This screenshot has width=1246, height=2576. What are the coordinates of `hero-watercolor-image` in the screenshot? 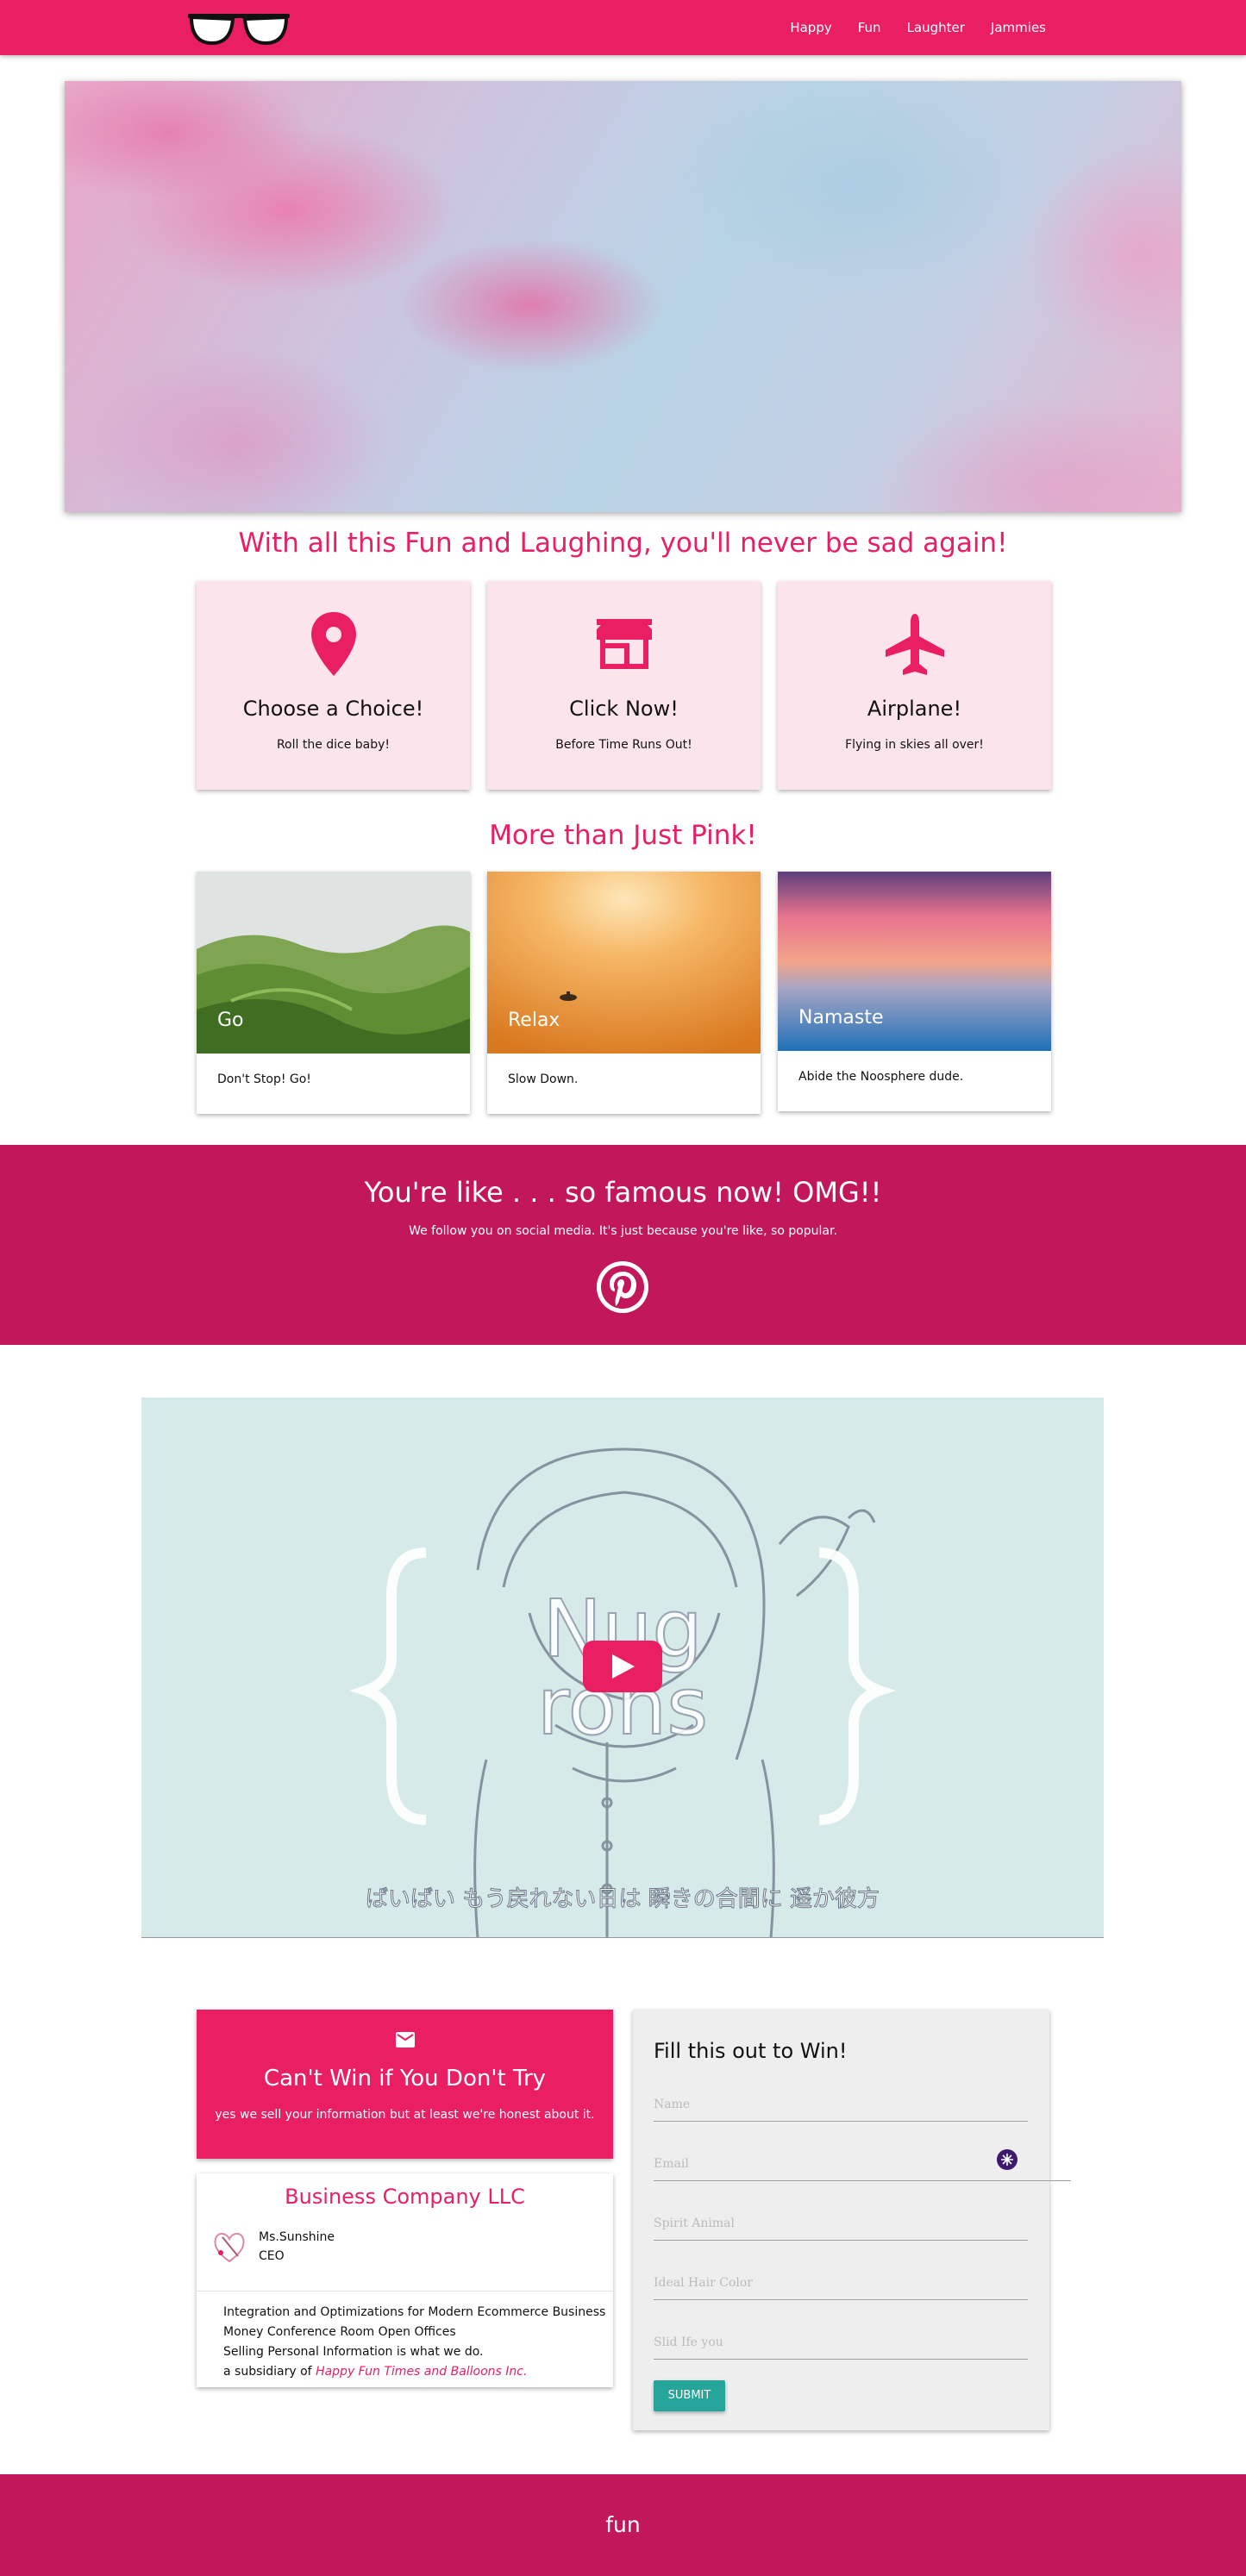 It's located at (623, 296).